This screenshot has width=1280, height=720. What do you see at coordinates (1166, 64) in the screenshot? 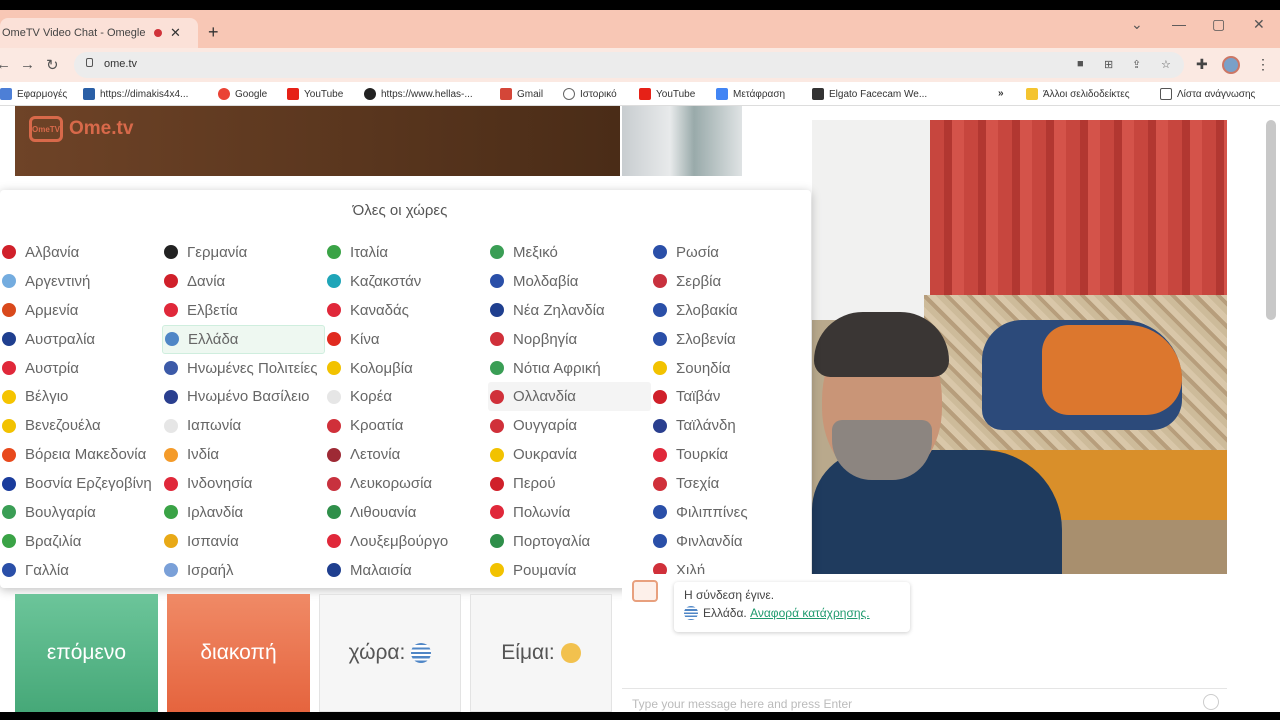
I see `bookmark-star-icon: ☆` at bounding box center [1166, 64].